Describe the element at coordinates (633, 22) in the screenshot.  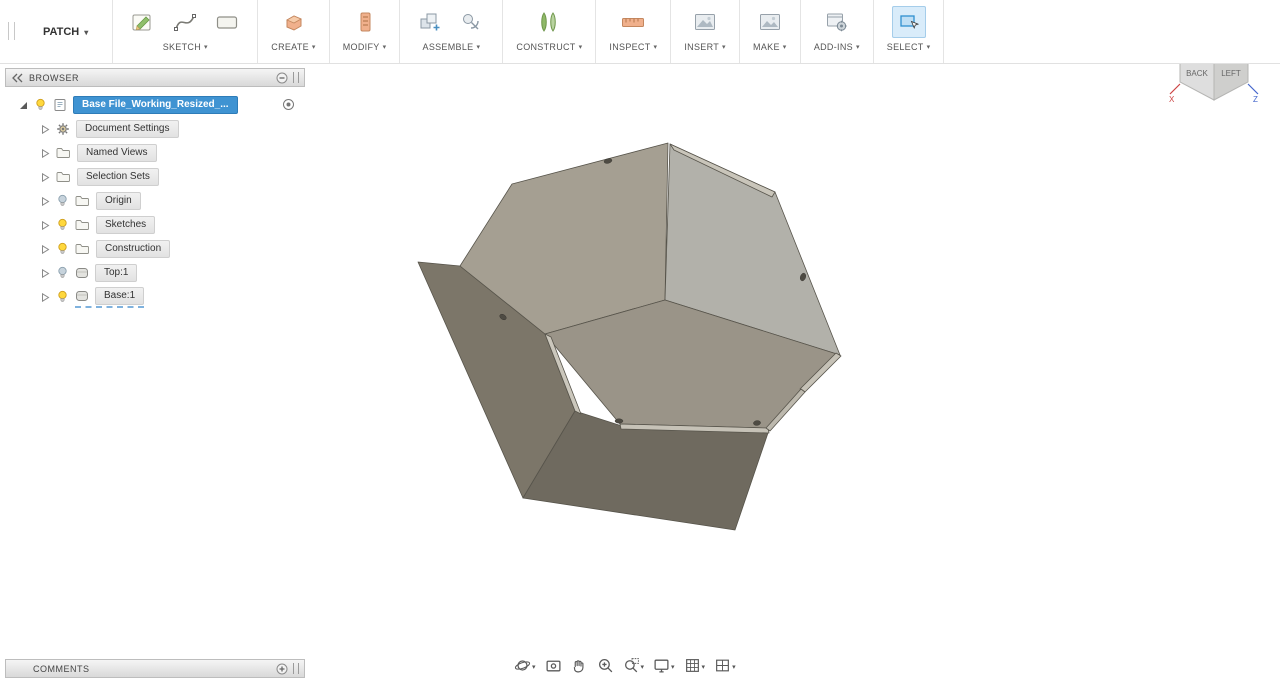
I see `measure-button` at that location.